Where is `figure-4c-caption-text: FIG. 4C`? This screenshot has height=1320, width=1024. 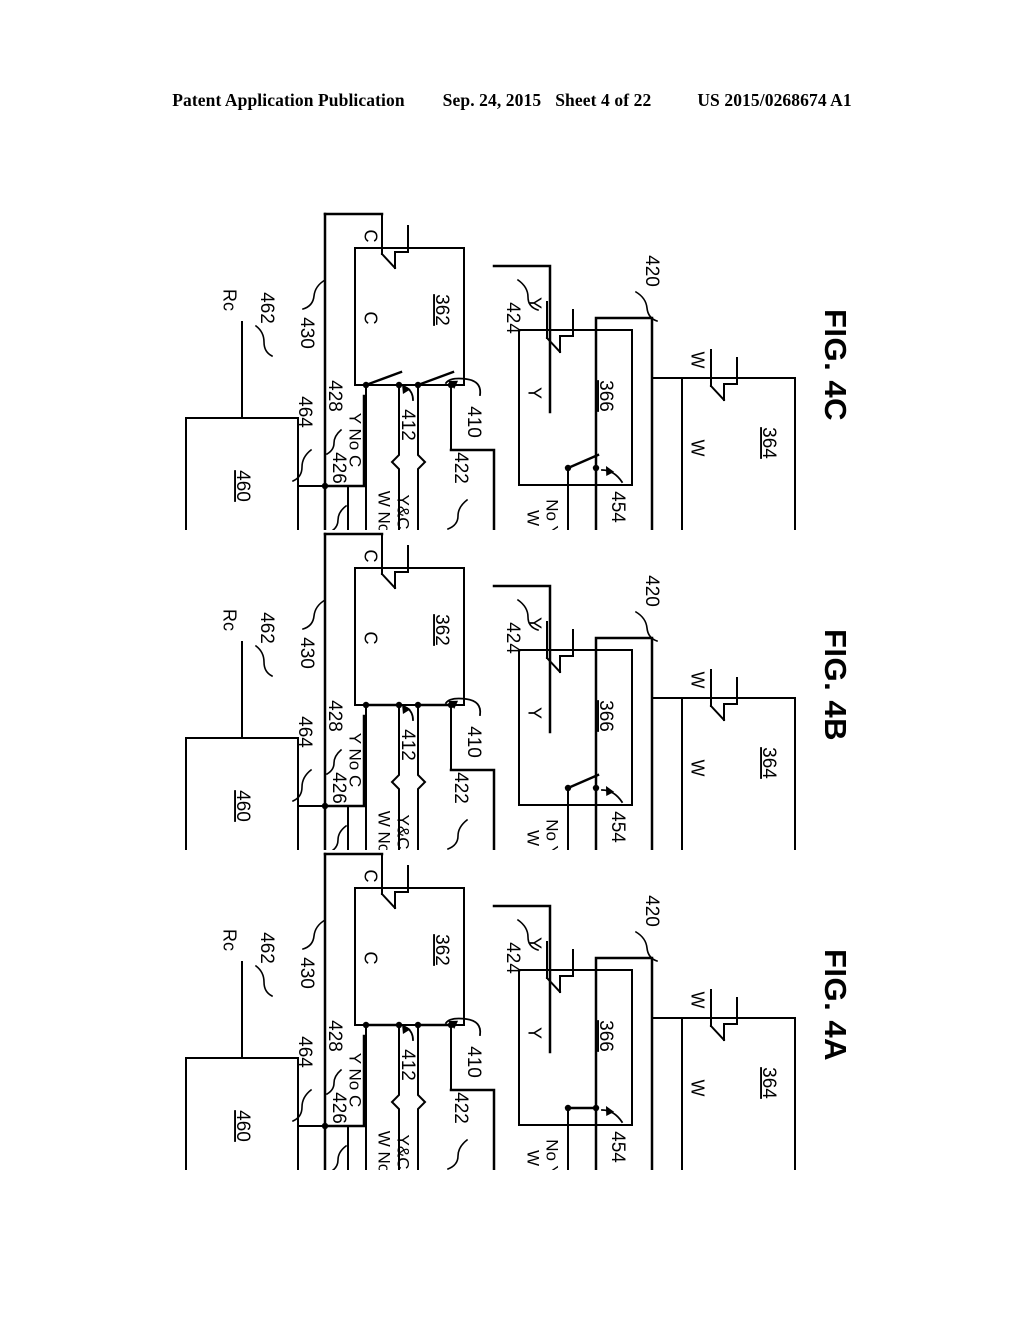 figure-4c-caption-text: FIG. 4C is located at coordinates (836, 365).